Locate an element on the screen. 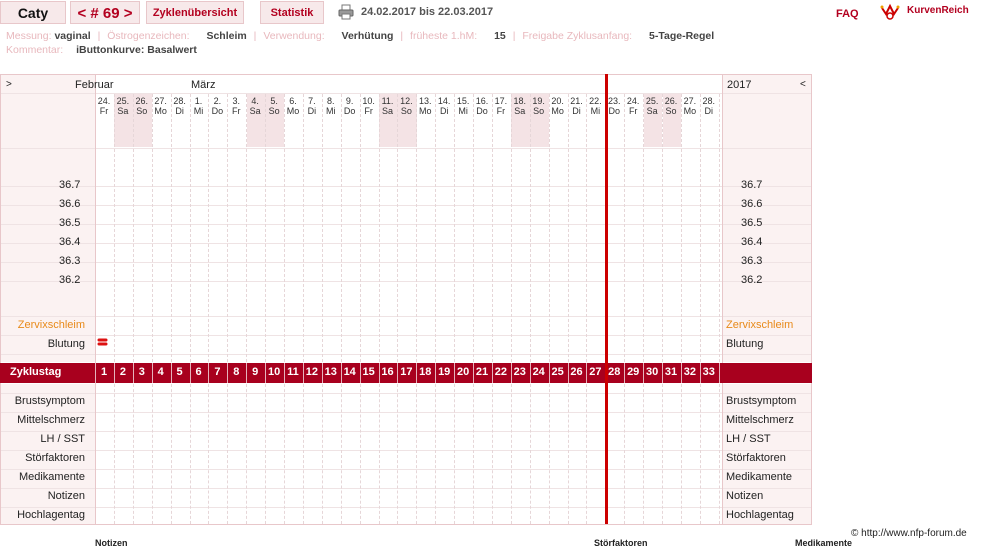 The image size is (981, 548). cycle-day-number: 22 is located at coordinates (501, 372).